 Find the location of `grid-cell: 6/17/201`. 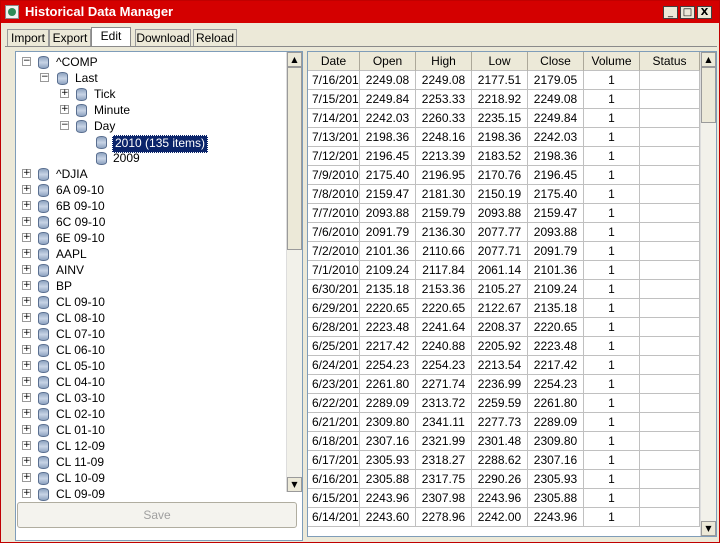

grid-cell: 6/17/201 is located at coordinates (334, 460).